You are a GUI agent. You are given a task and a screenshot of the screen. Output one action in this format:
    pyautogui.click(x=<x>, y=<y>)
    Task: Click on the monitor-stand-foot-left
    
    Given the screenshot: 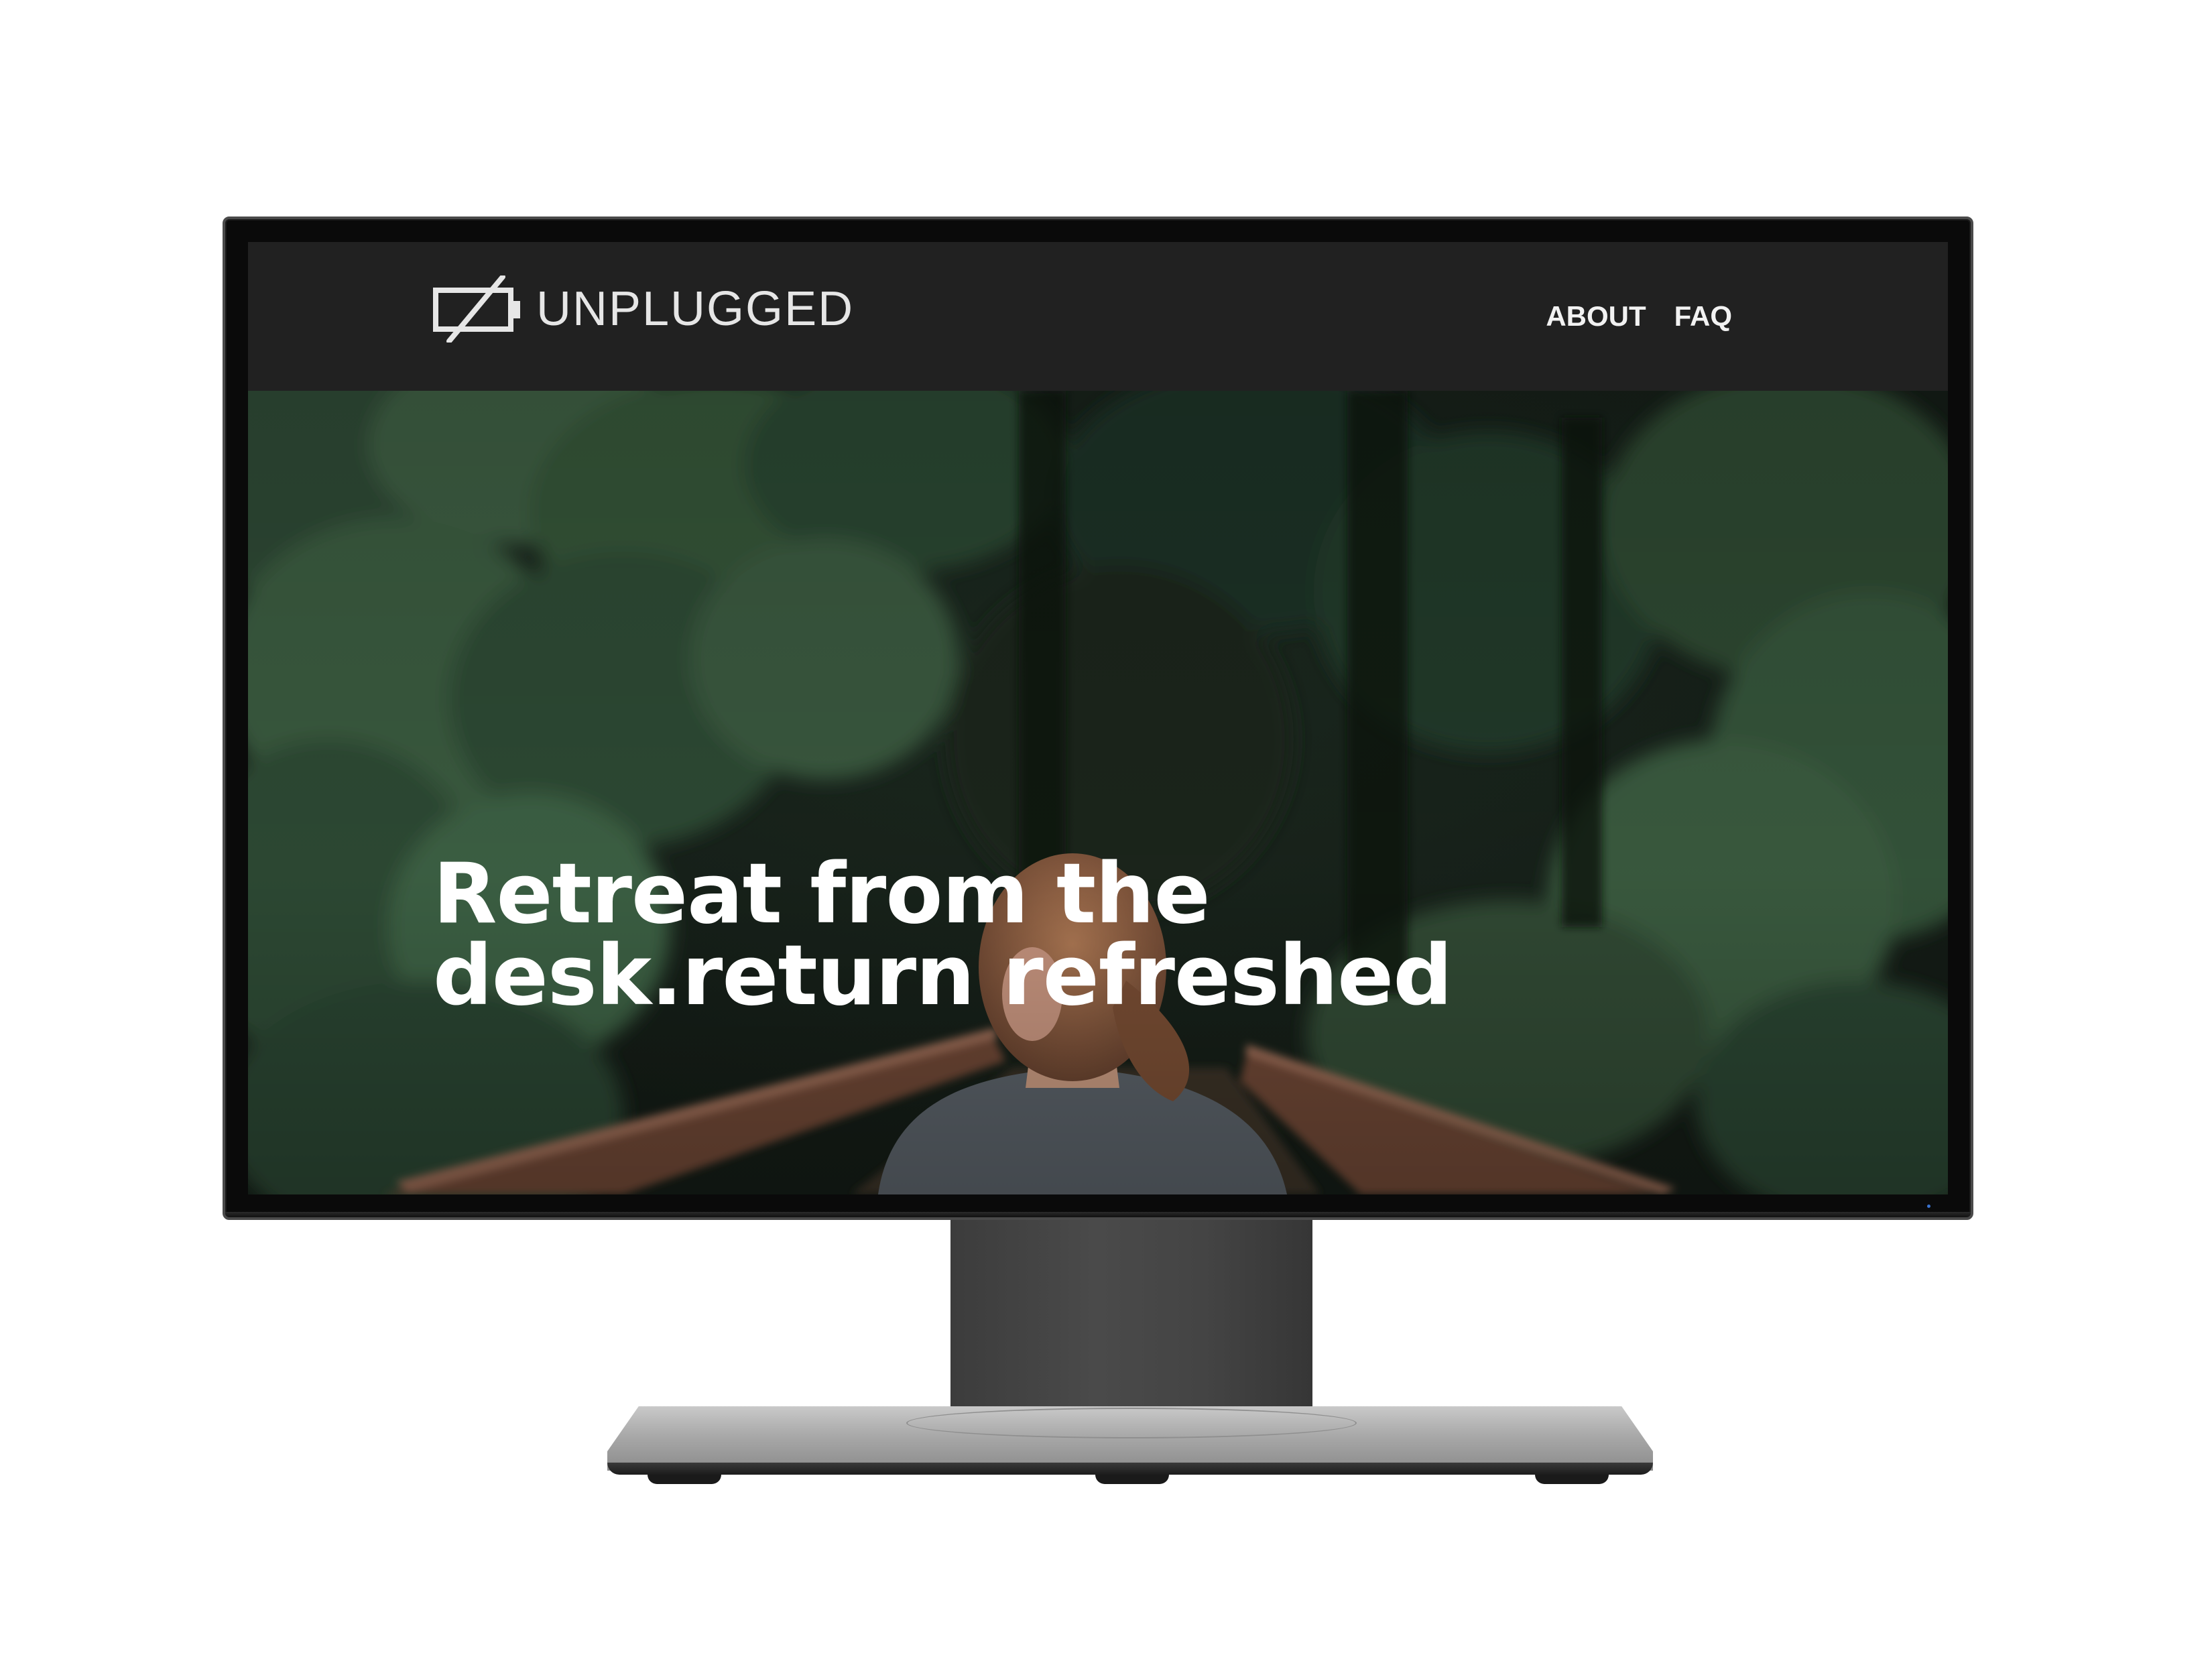 What is the action you would take?
    pyautogui.click(x=684, y=1479)
    